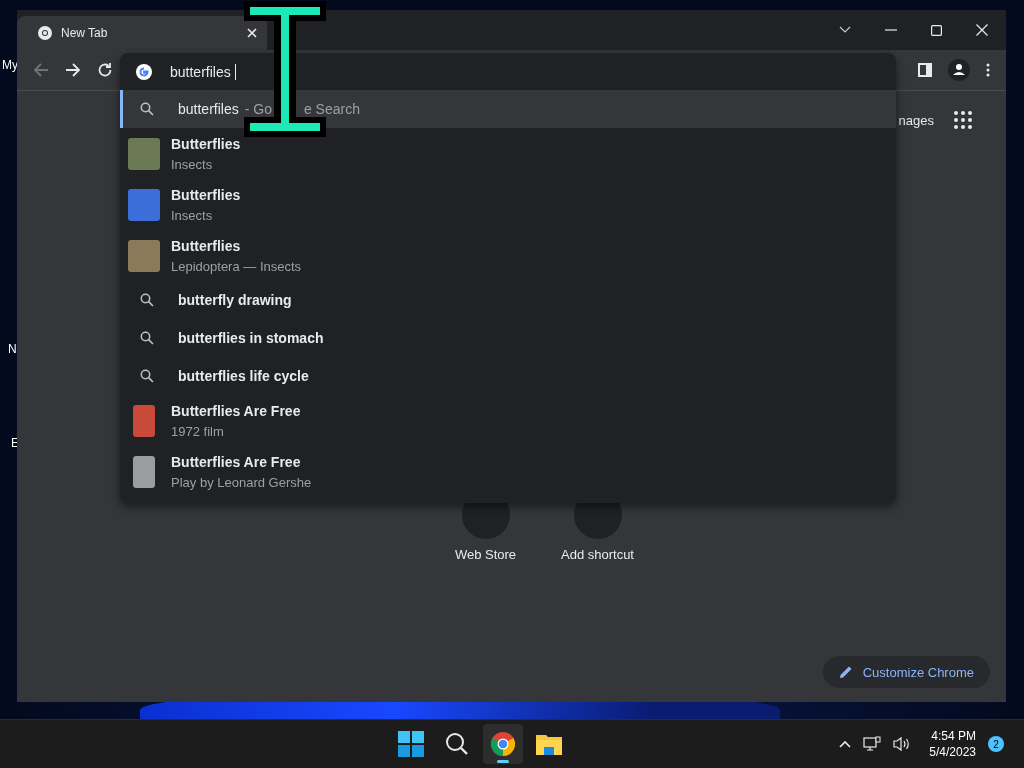  I want to click on suggestion-hint: e Search, so click(331, 109).